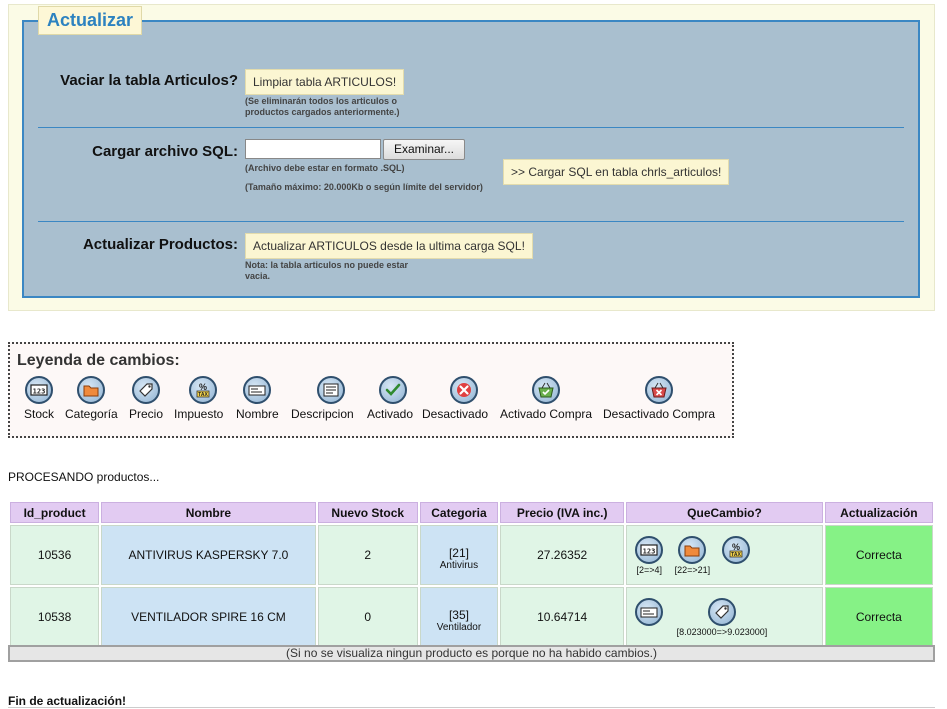 Image resolution: width=947 pixels, height=709 pixels. What do you see at coordinates (55, 512) in the screenshot?
I see `header-id: Id_product` at bounding box center [55, 512].